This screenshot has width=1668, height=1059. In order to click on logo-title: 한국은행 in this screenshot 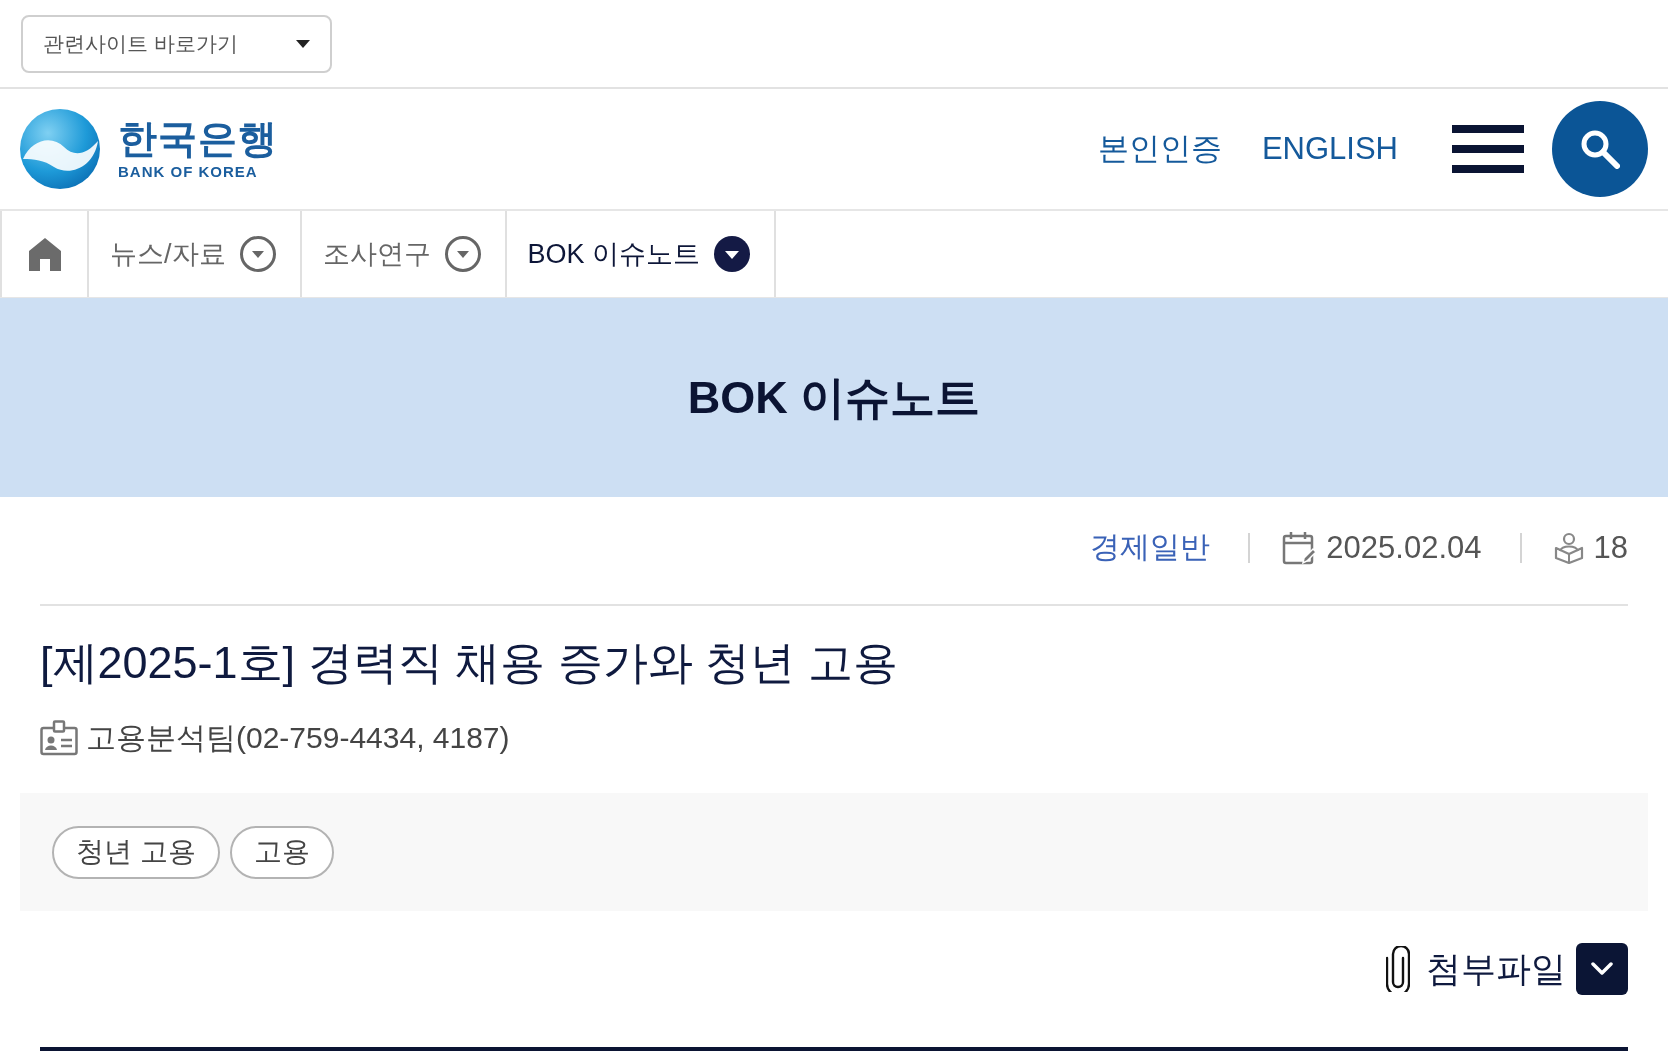, I will do `click(198, 138)`.